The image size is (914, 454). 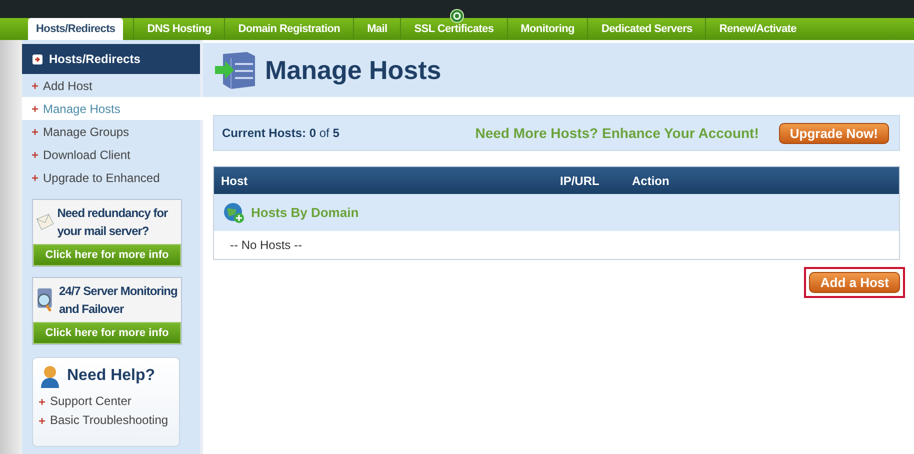 What do you see at coordinates (91, 401) in the screenshot?
I see `help-link: Support Center` at bounding box center [91, 401].